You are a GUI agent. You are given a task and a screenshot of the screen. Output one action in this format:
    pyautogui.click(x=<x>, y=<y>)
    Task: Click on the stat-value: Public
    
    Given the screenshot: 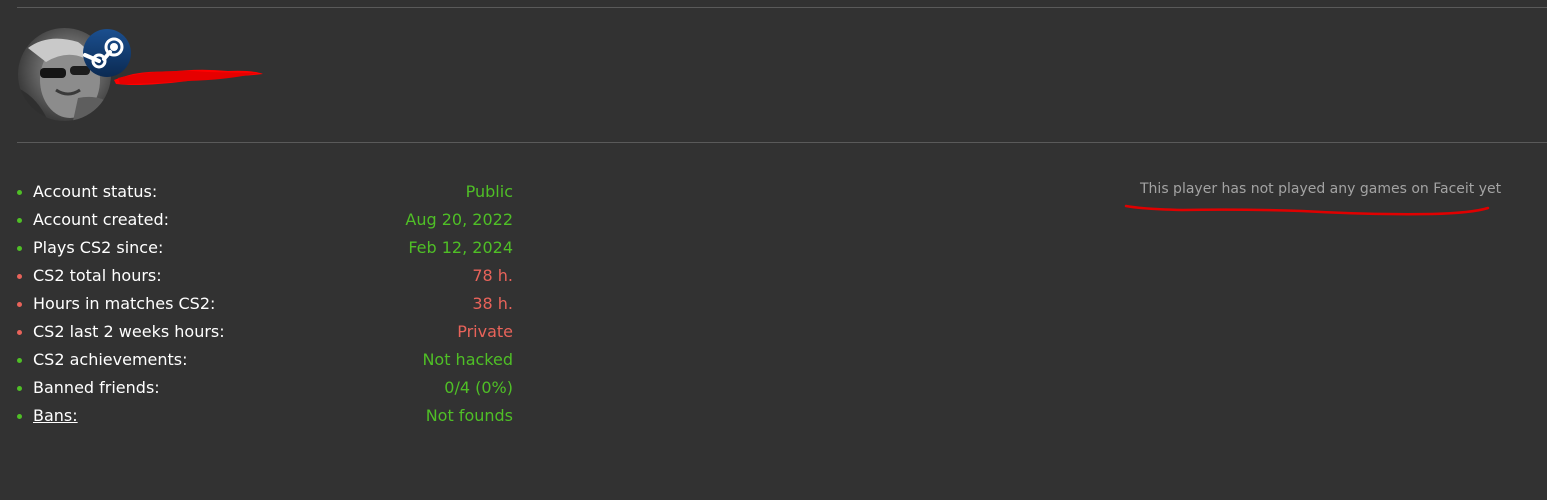 What is the action you would take?
    pyautogui.click(x=489, y=191)
    